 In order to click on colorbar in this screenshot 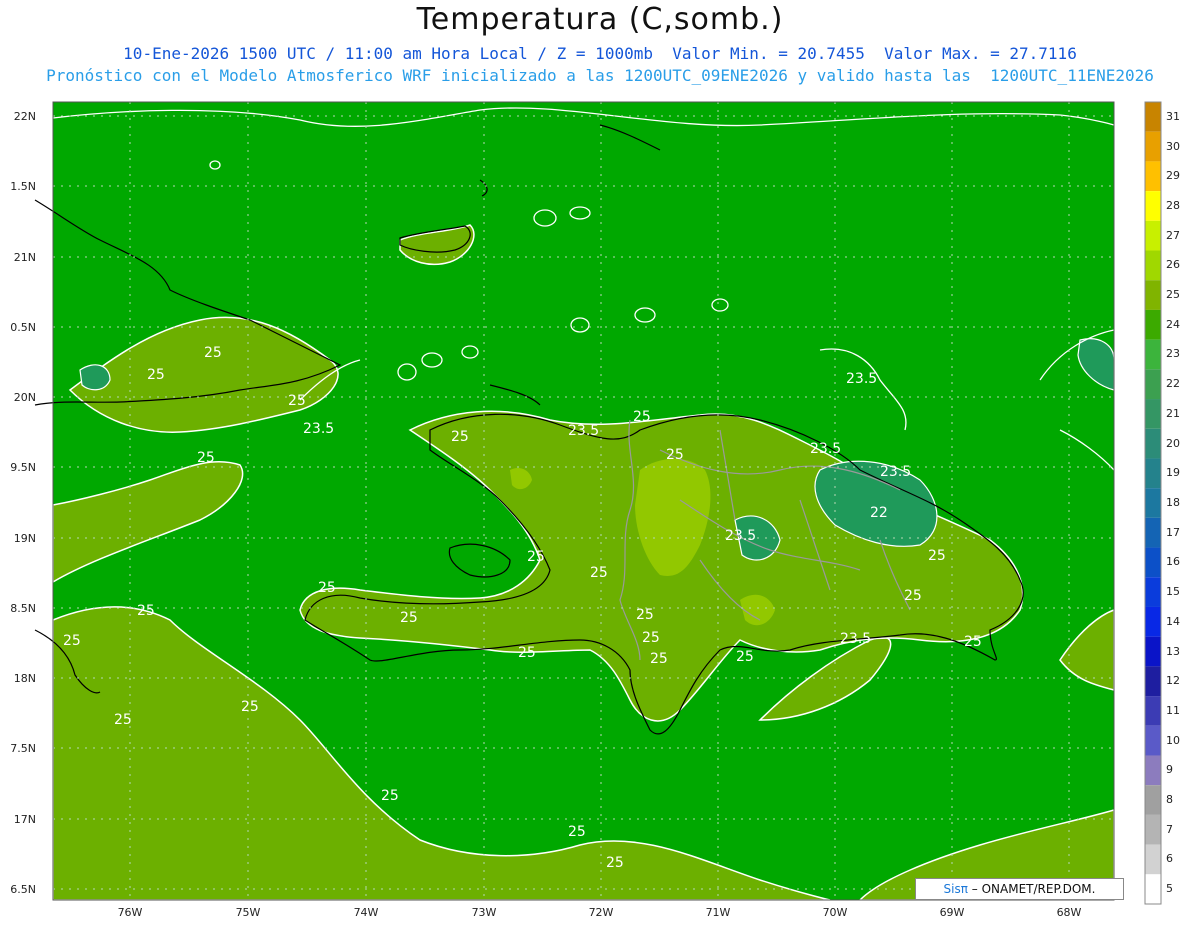, I will do `click(1153, 503)`.